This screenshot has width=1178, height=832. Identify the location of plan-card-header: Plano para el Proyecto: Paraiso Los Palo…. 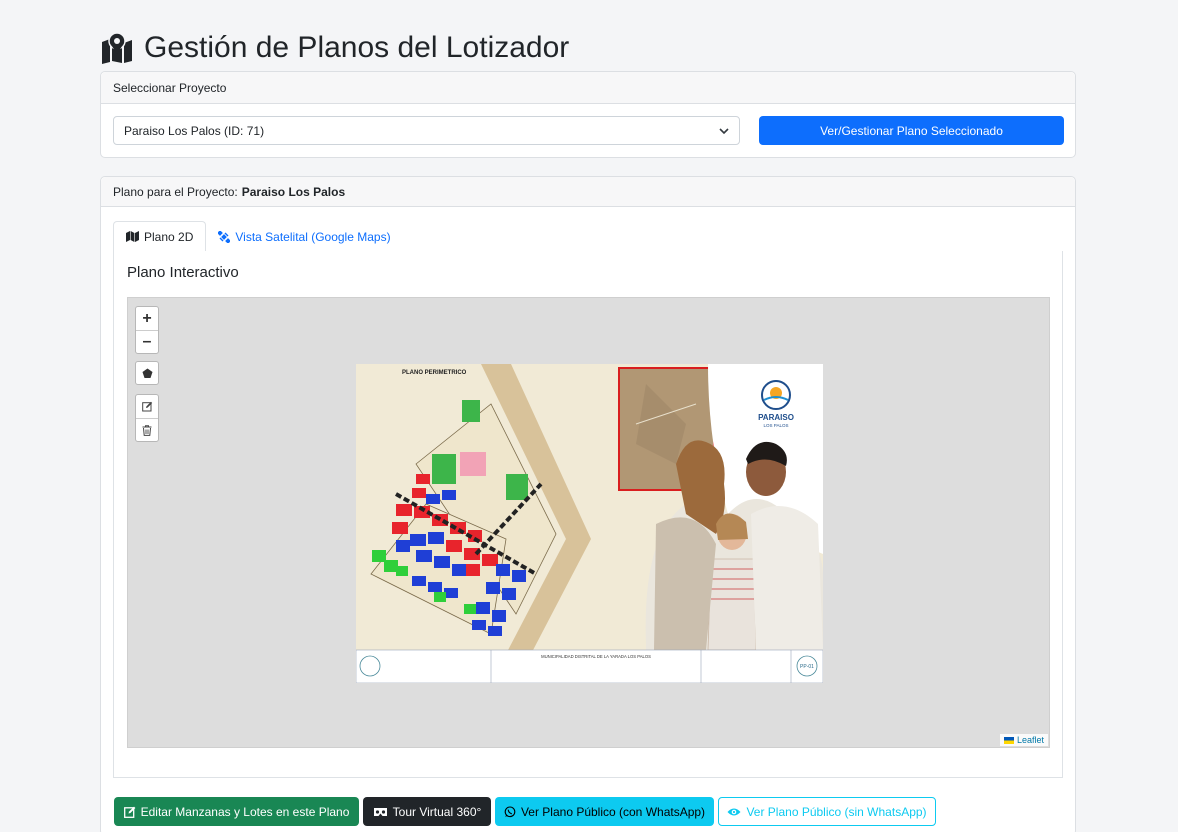
(588, 192).